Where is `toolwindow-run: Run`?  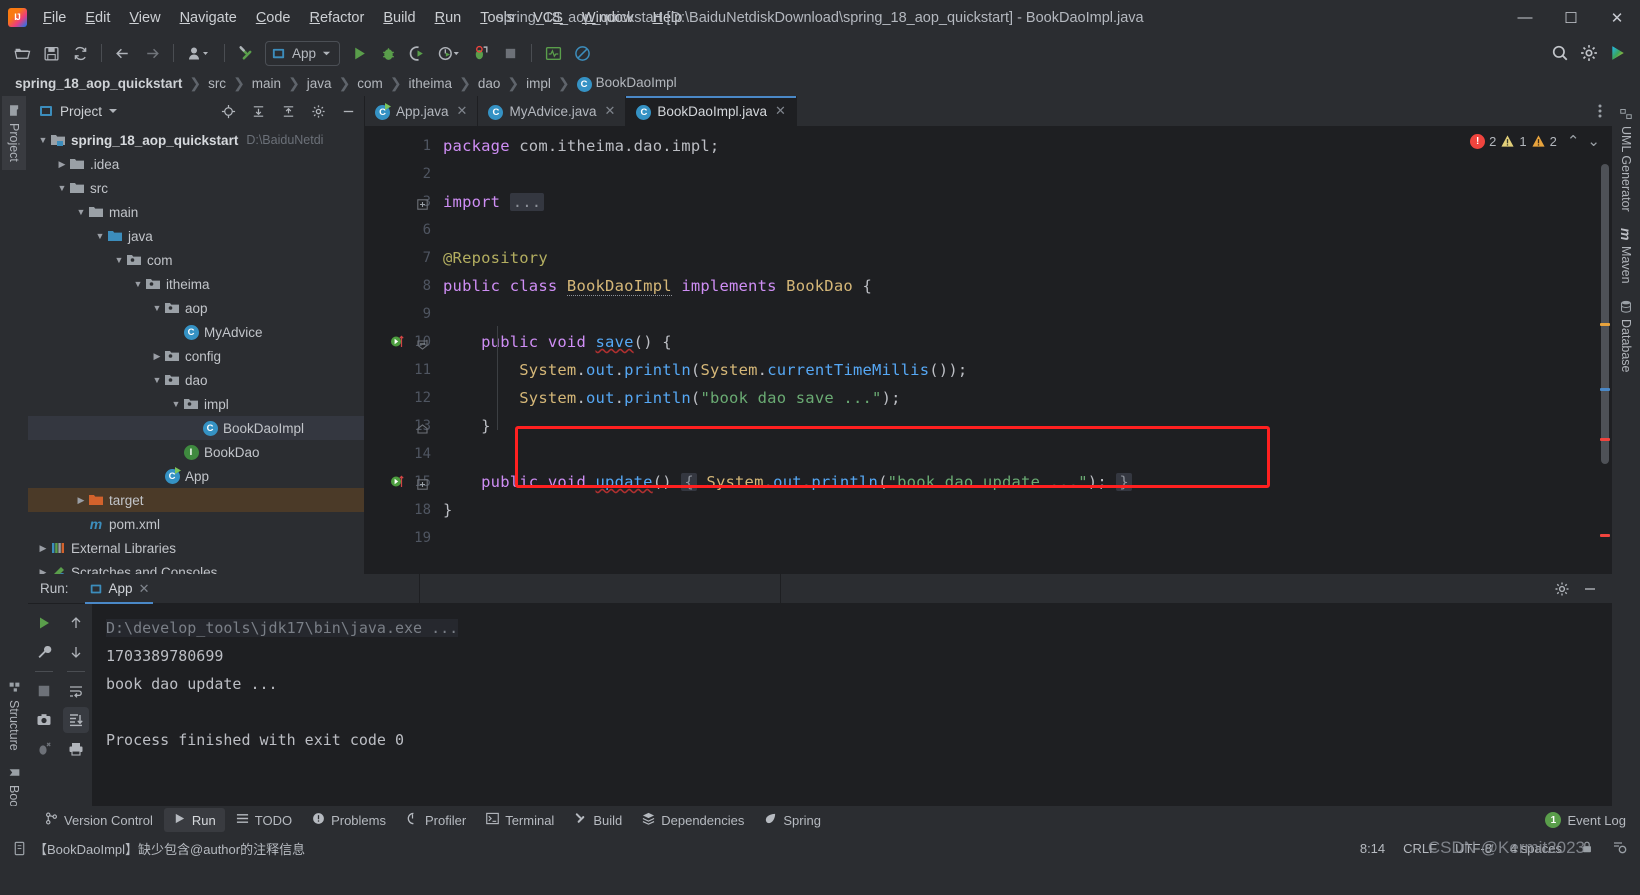
toolwindow-run: Run is located at coordinates (194, 820).